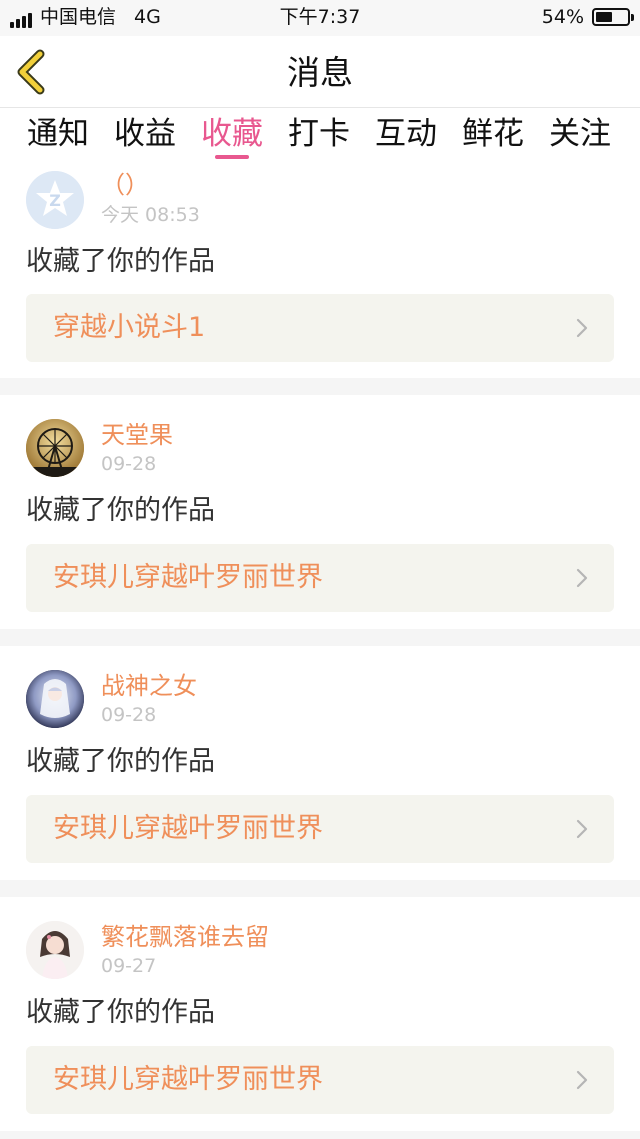 The width and height of the screenshot is (640, 1139). I want to click on battery-percent: 54%, so click(562, 17).